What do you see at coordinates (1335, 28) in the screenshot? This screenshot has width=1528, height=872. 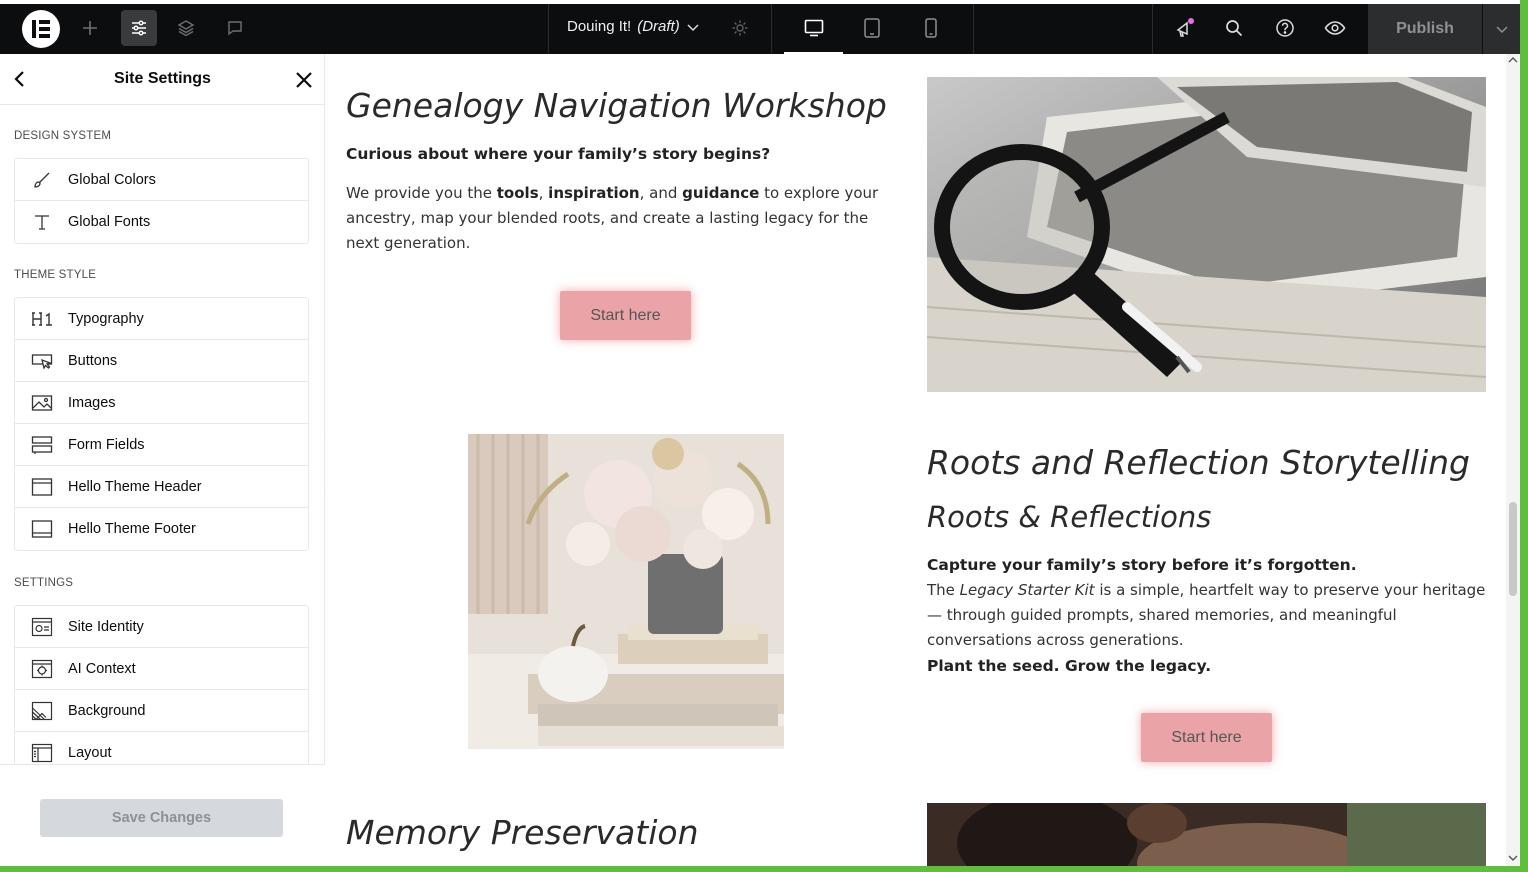 I see `preview-eye-icon` at bounding box center [1335, 28].